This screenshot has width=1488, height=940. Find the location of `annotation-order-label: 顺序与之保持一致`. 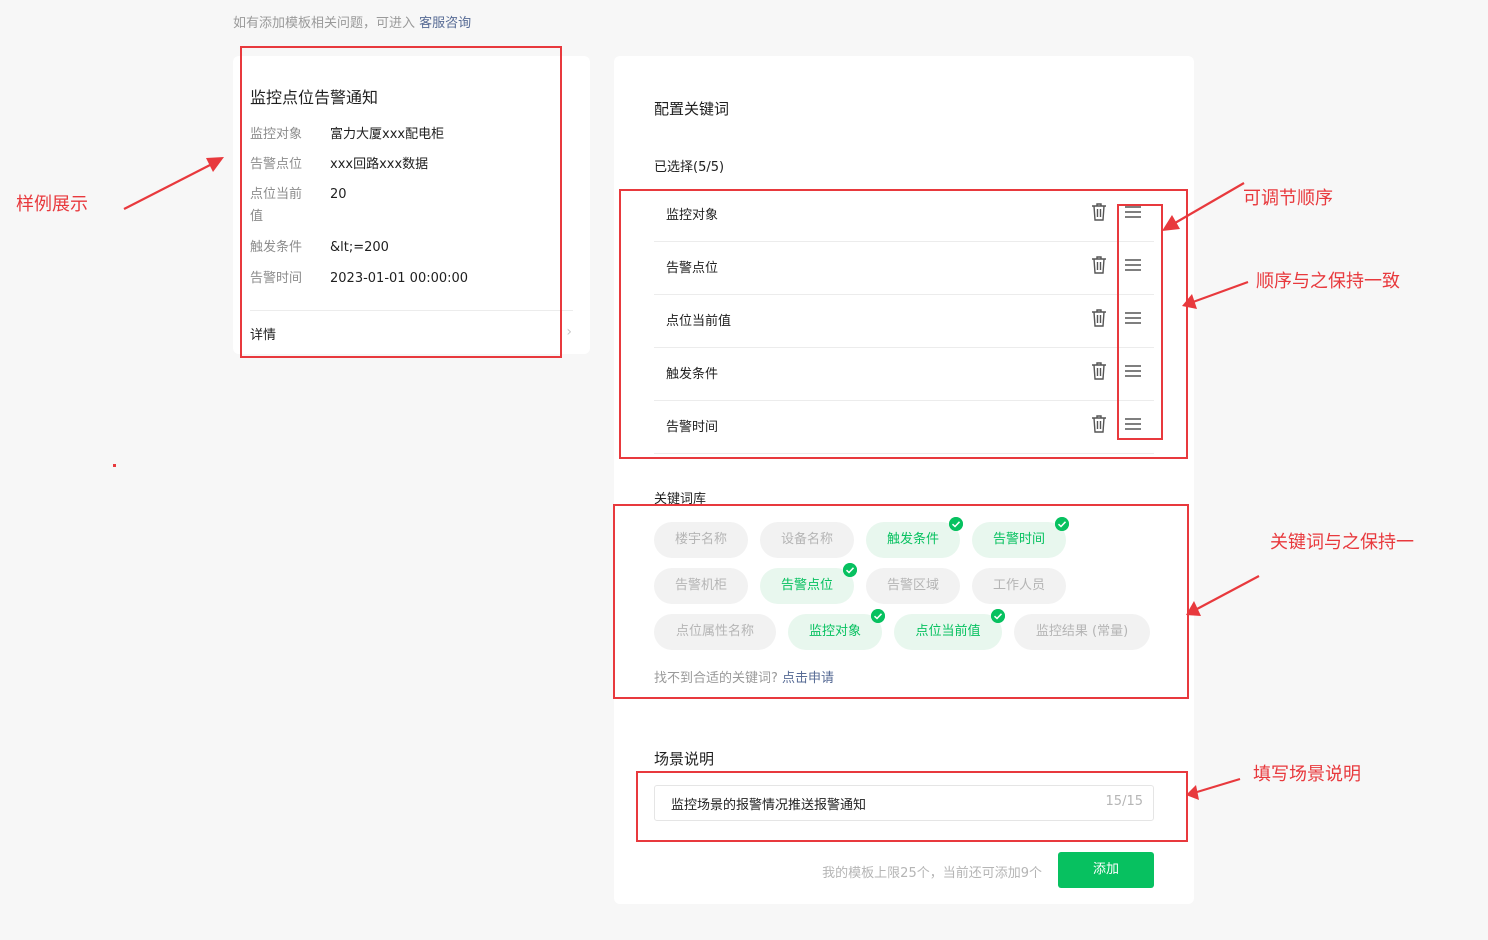

annotation-order-label: 顺序与之保持一致 is located at coordinates (1328, 281).